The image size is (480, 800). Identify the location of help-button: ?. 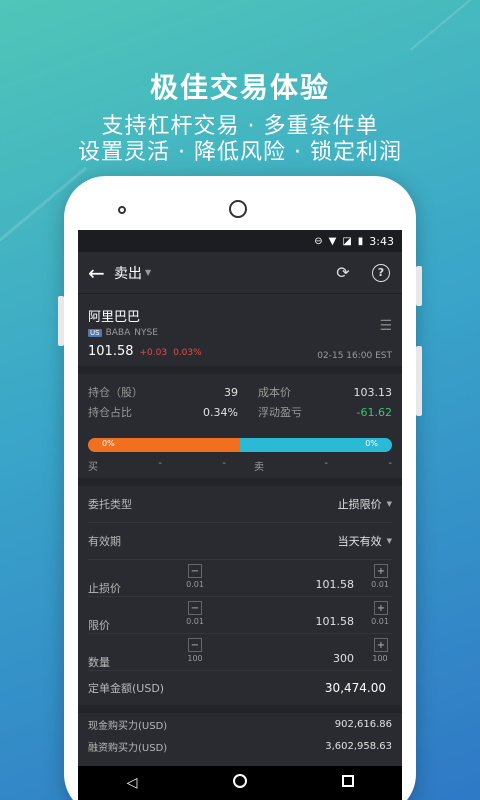
(381, 273).